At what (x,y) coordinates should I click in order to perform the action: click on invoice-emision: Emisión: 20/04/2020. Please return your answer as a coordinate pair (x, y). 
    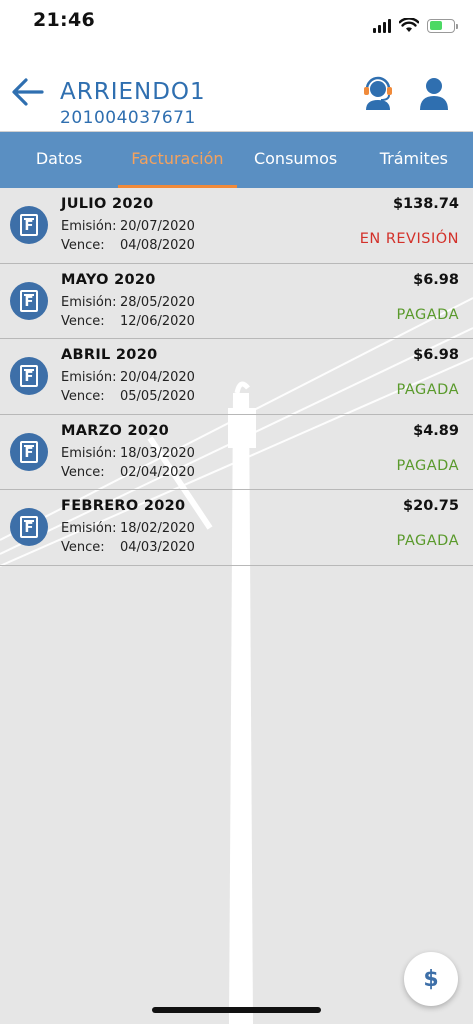
    Looking at the image, I should click on (128, 377).